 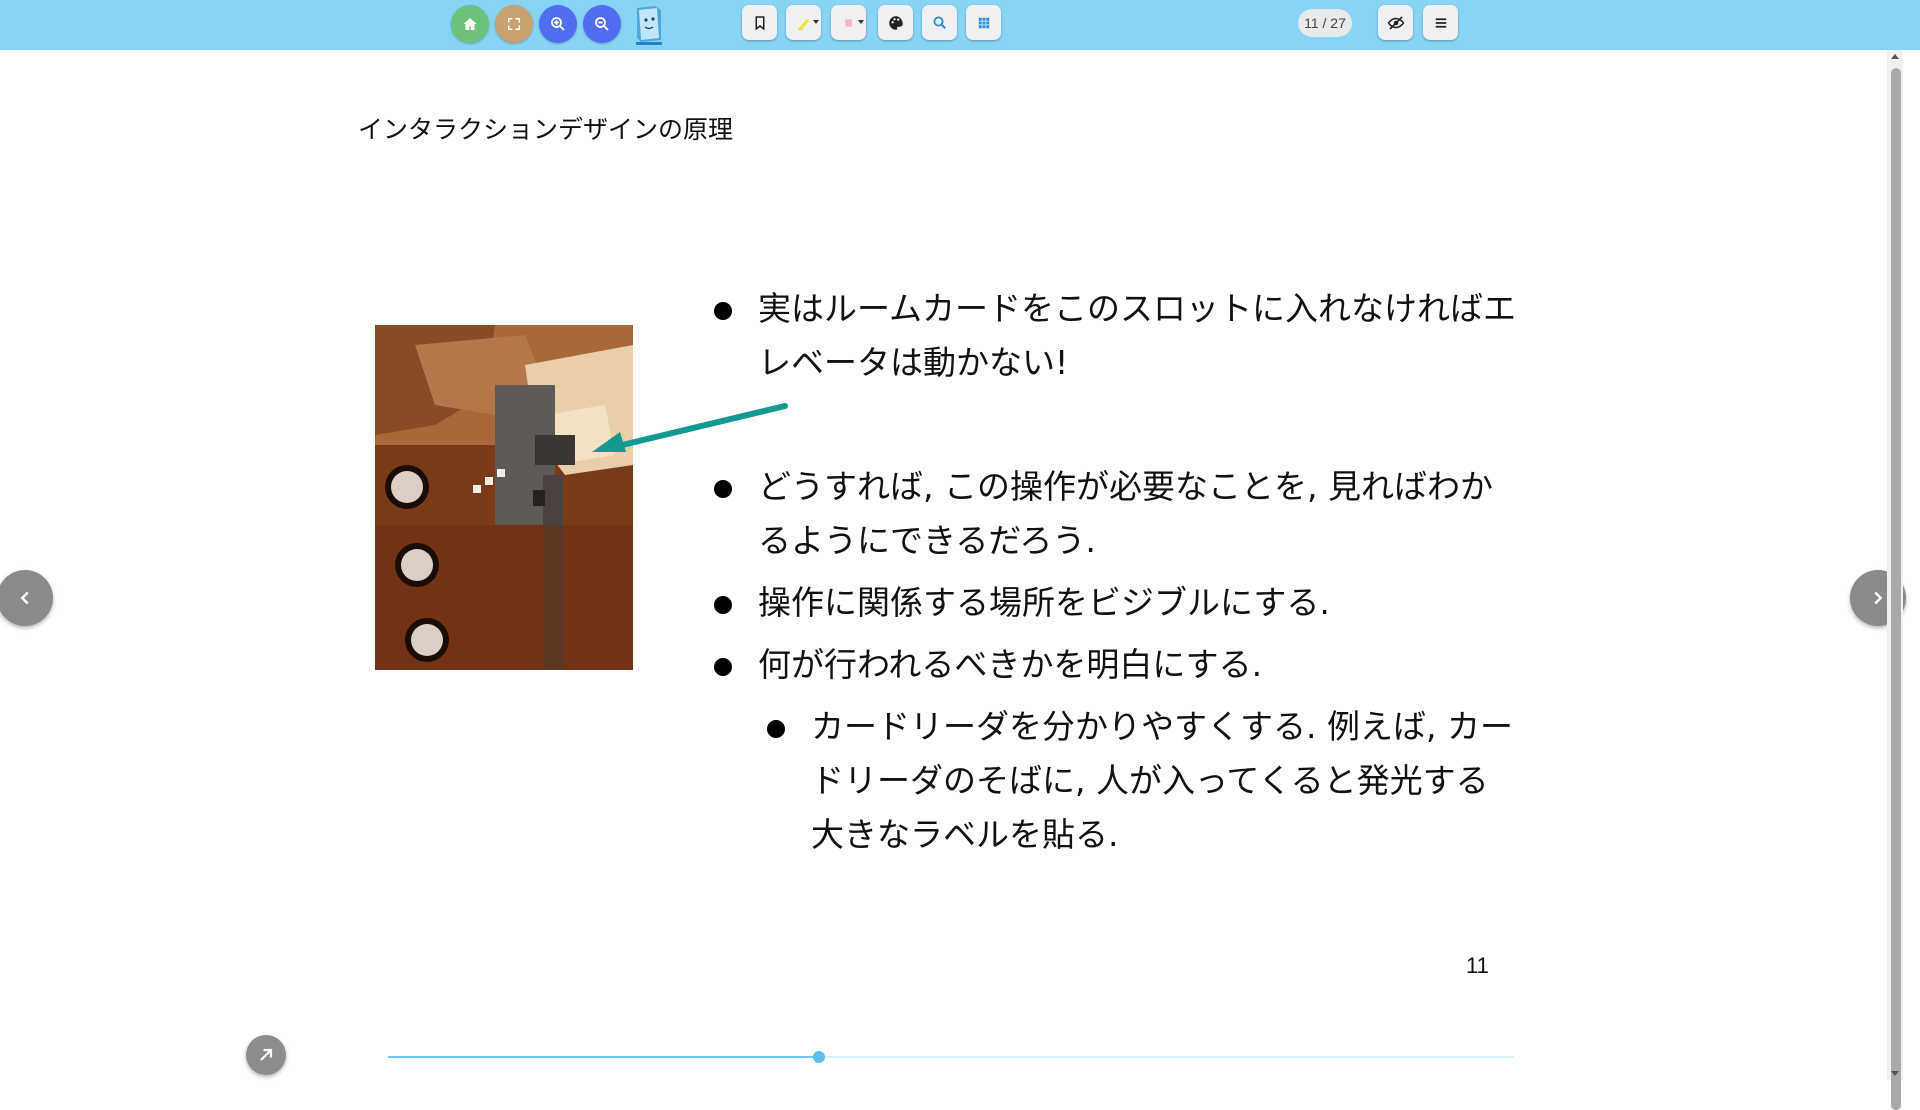 What do you see at coordinates (604, 1057) in the screenshot?
I see `progress-fill` at bounding box center [604, 1057].